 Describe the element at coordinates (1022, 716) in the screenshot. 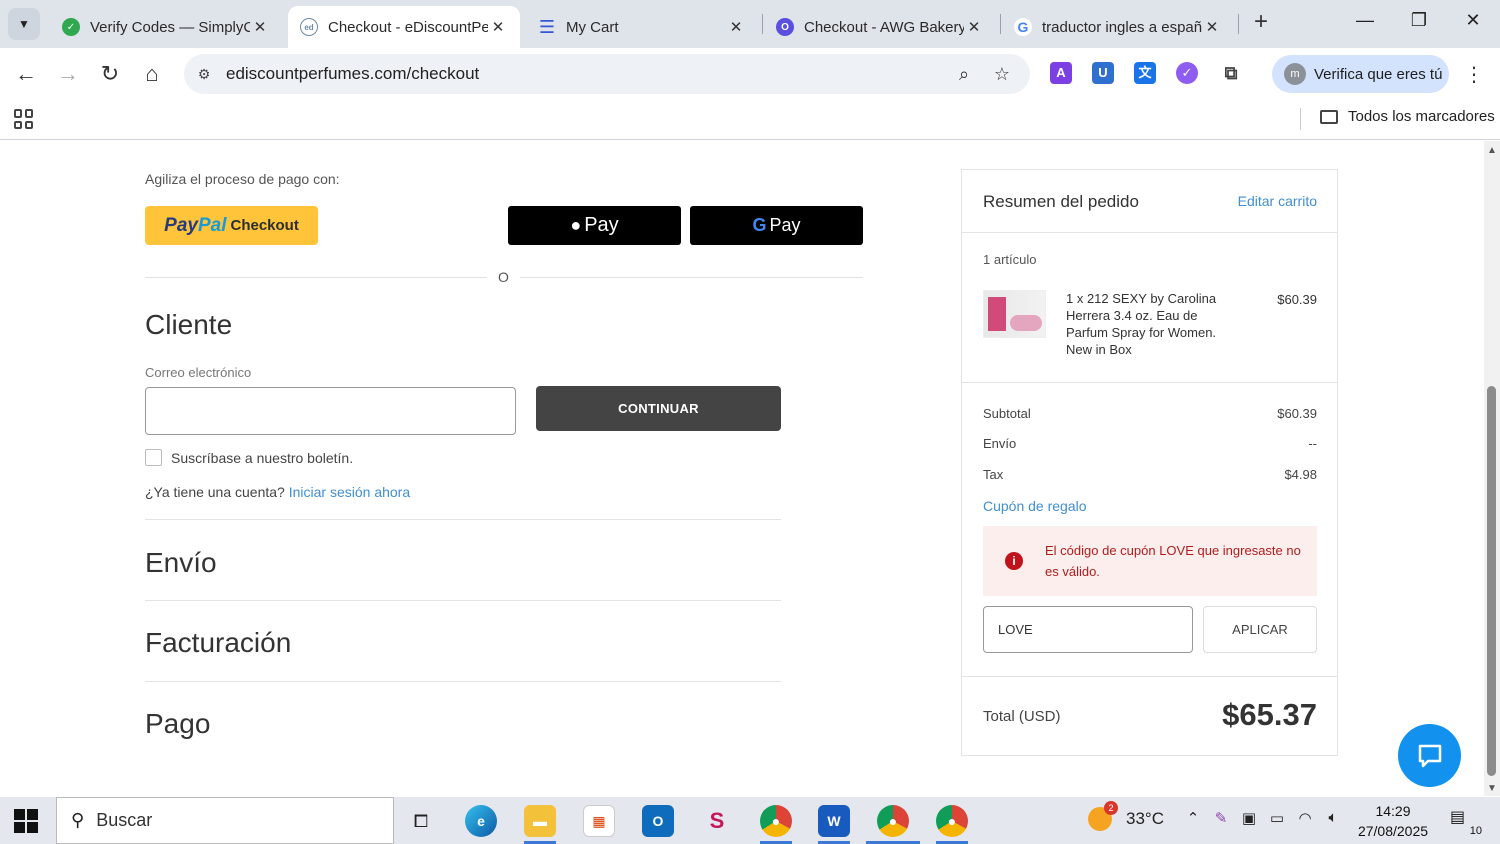

I see `total-label: Total (USD)` at that location.